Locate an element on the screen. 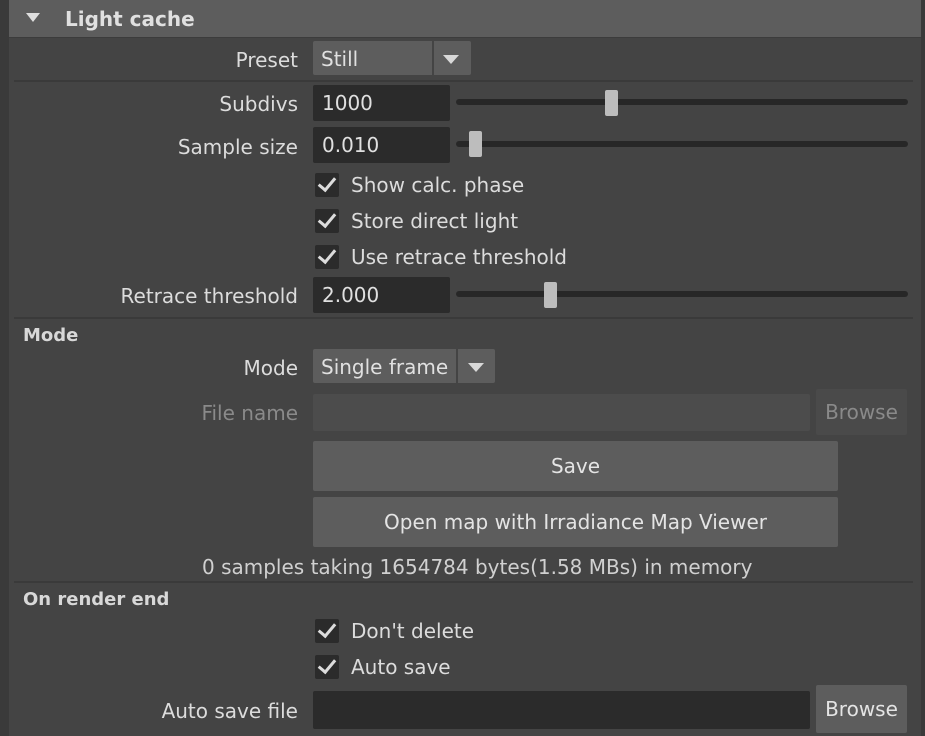  subdivs-field: 1000 is located at coordinates (381, 103).